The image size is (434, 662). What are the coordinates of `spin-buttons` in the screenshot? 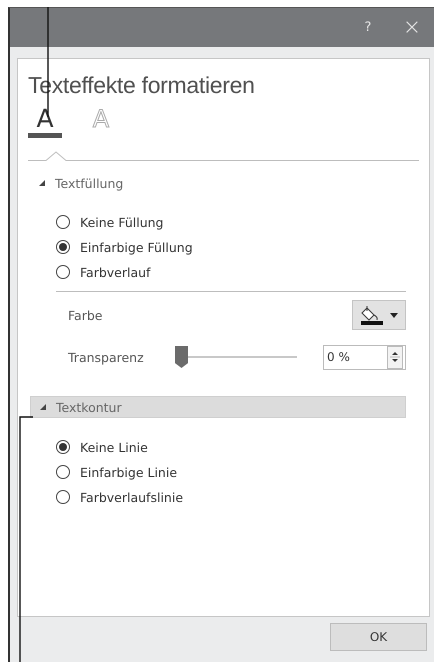 It's located at (395, 357).